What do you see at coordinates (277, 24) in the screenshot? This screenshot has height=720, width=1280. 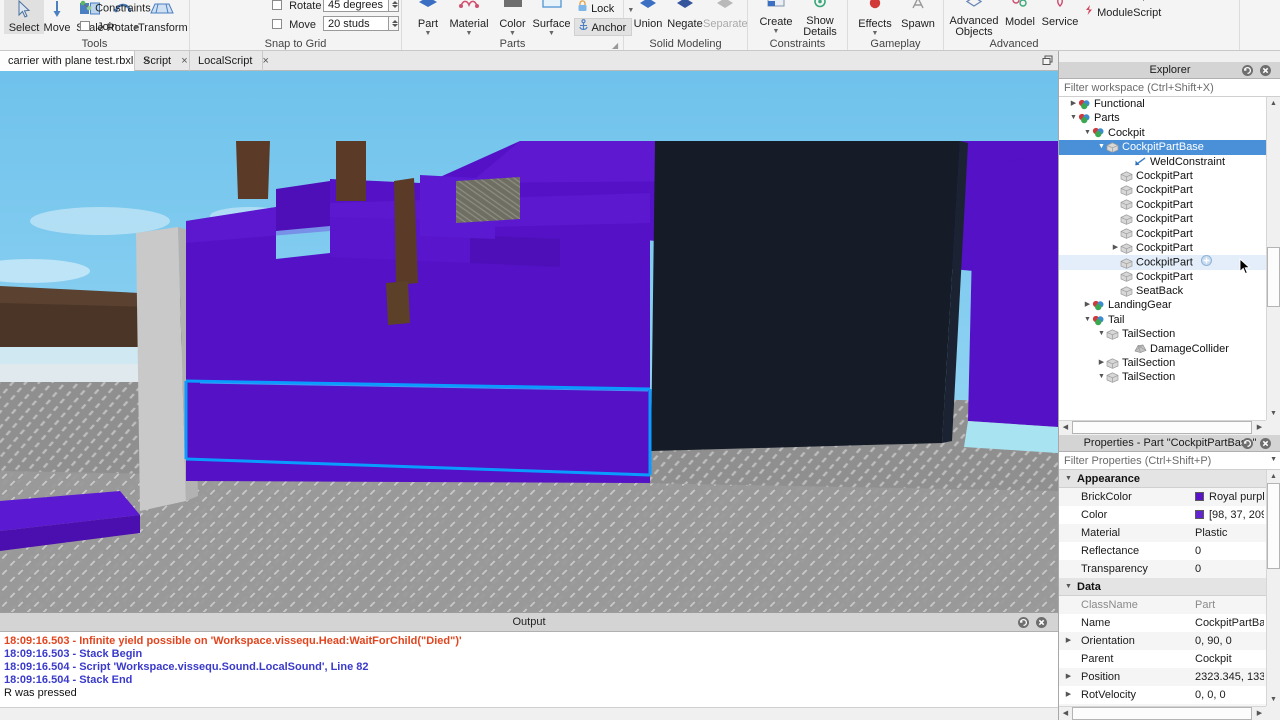 I see `snap-move-checkbox` at bounding box center [277, 24].